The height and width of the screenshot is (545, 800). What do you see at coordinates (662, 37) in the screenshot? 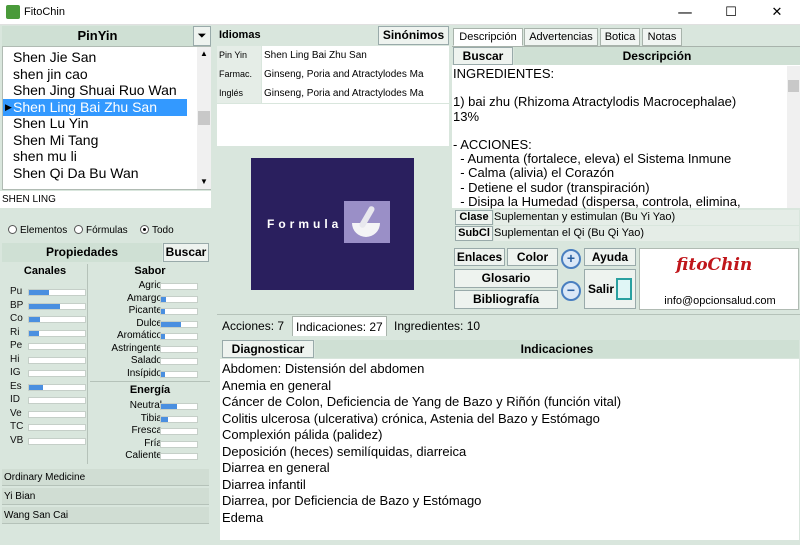
I see `tab-4: Notas` at bounding box center [662, 37].